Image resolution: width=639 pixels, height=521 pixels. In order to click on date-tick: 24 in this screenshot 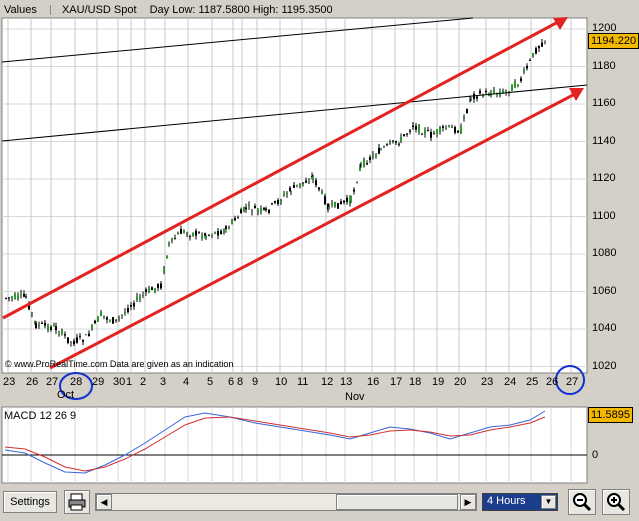, I will do `click(510, 382)`.